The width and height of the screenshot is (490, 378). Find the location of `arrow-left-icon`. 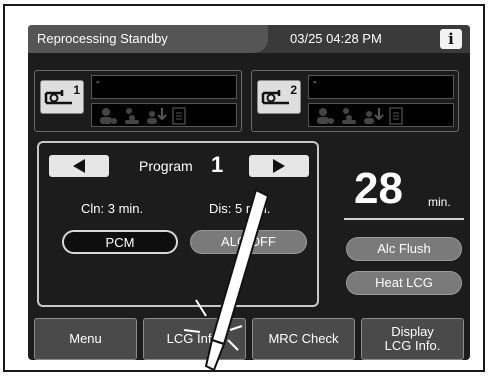

arrow-left-icon is located at coordinates (79, 166).